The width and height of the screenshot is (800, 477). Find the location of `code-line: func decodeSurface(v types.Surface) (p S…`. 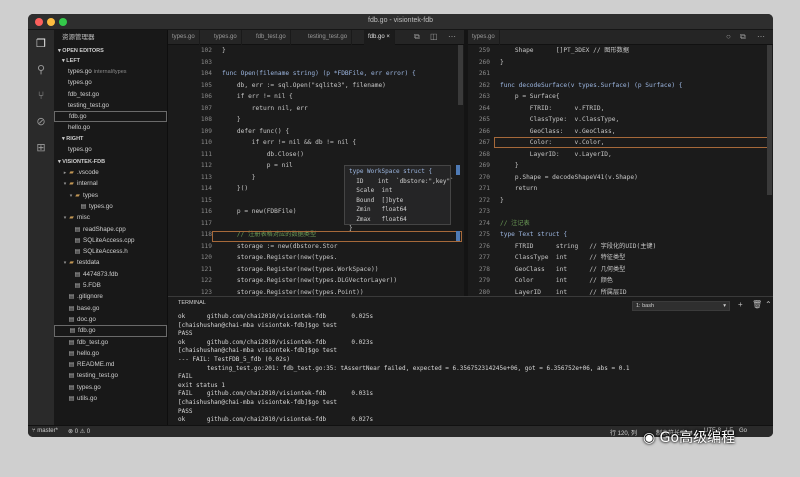

code-line: func decodeSurface(v types.Surface) (p S… is located at coordinates (591, 86).